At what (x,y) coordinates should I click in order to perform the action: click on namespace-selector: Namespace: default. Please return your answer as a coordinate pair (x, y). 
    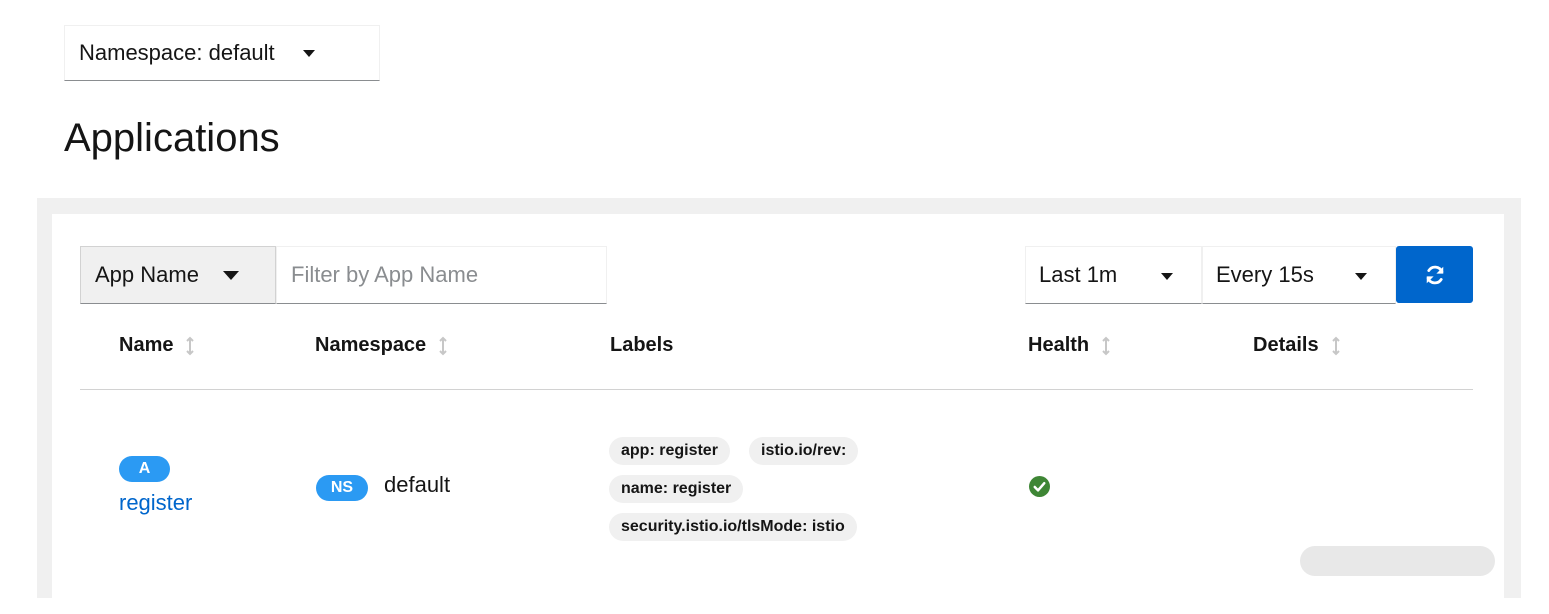
    Looking at the image, I should click on (222, 53).